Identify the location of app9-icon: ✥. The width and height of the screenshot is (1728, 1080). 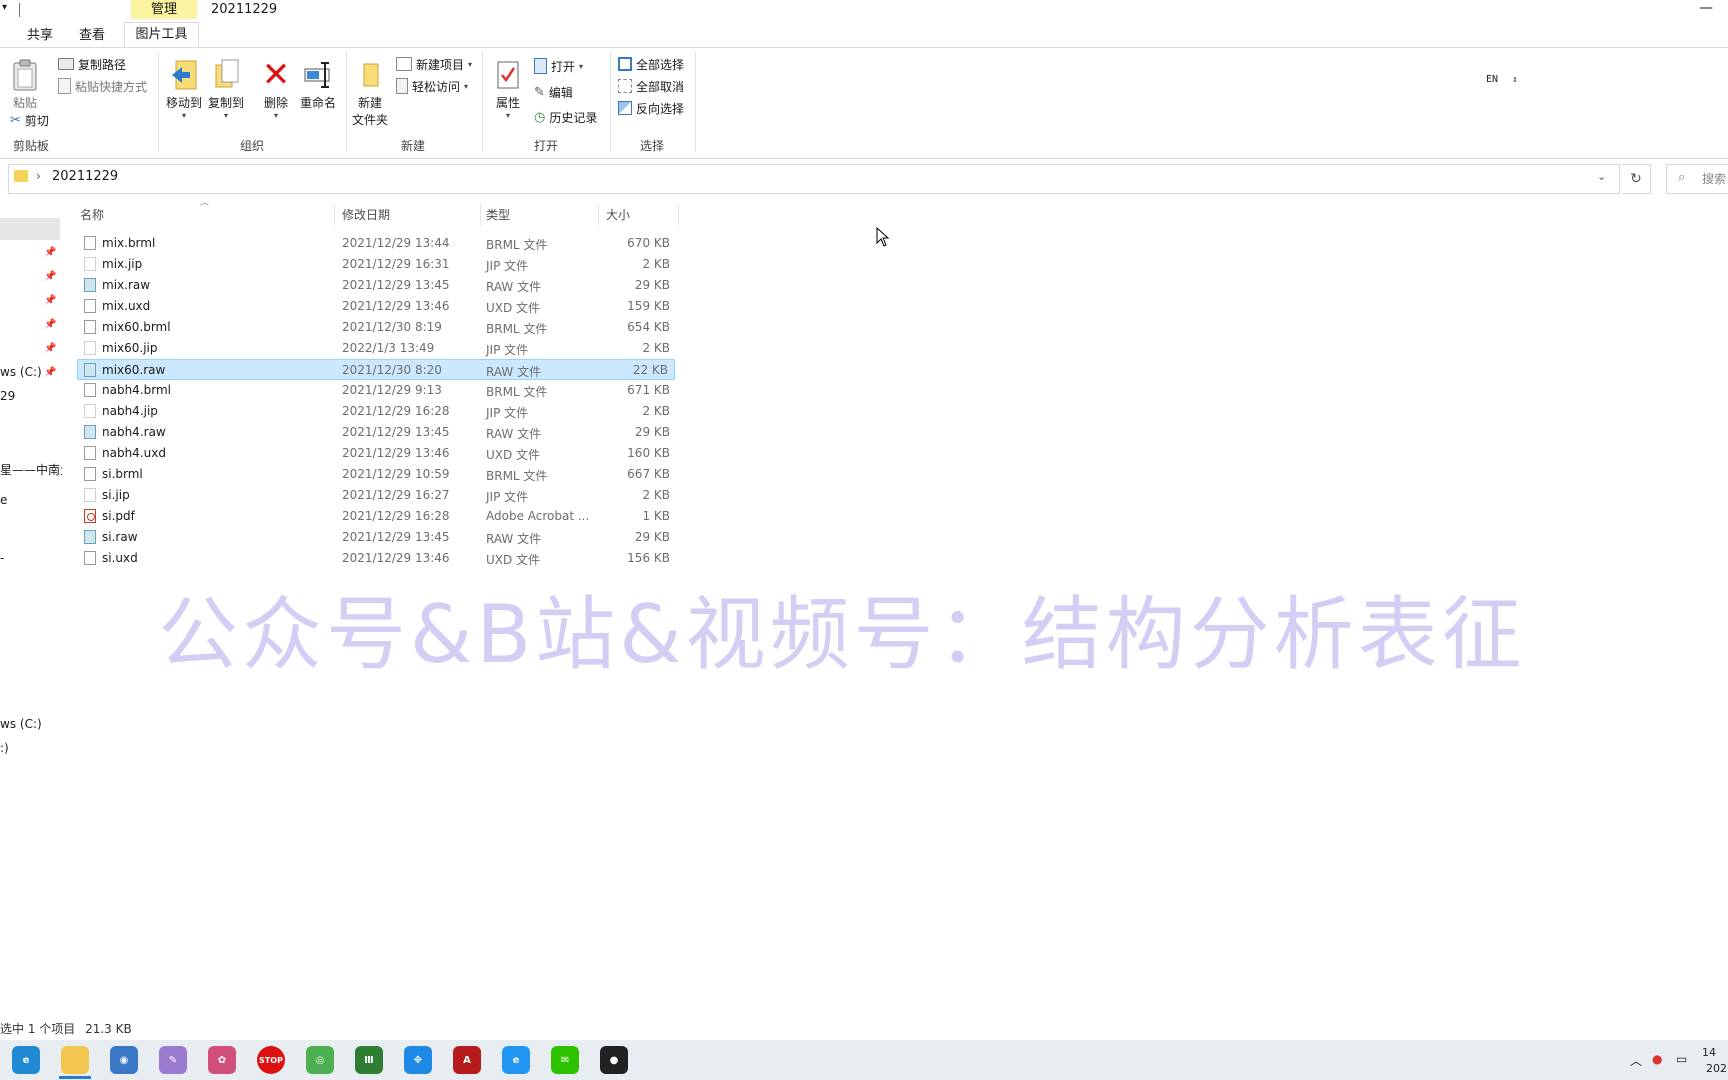
(418, 1060).